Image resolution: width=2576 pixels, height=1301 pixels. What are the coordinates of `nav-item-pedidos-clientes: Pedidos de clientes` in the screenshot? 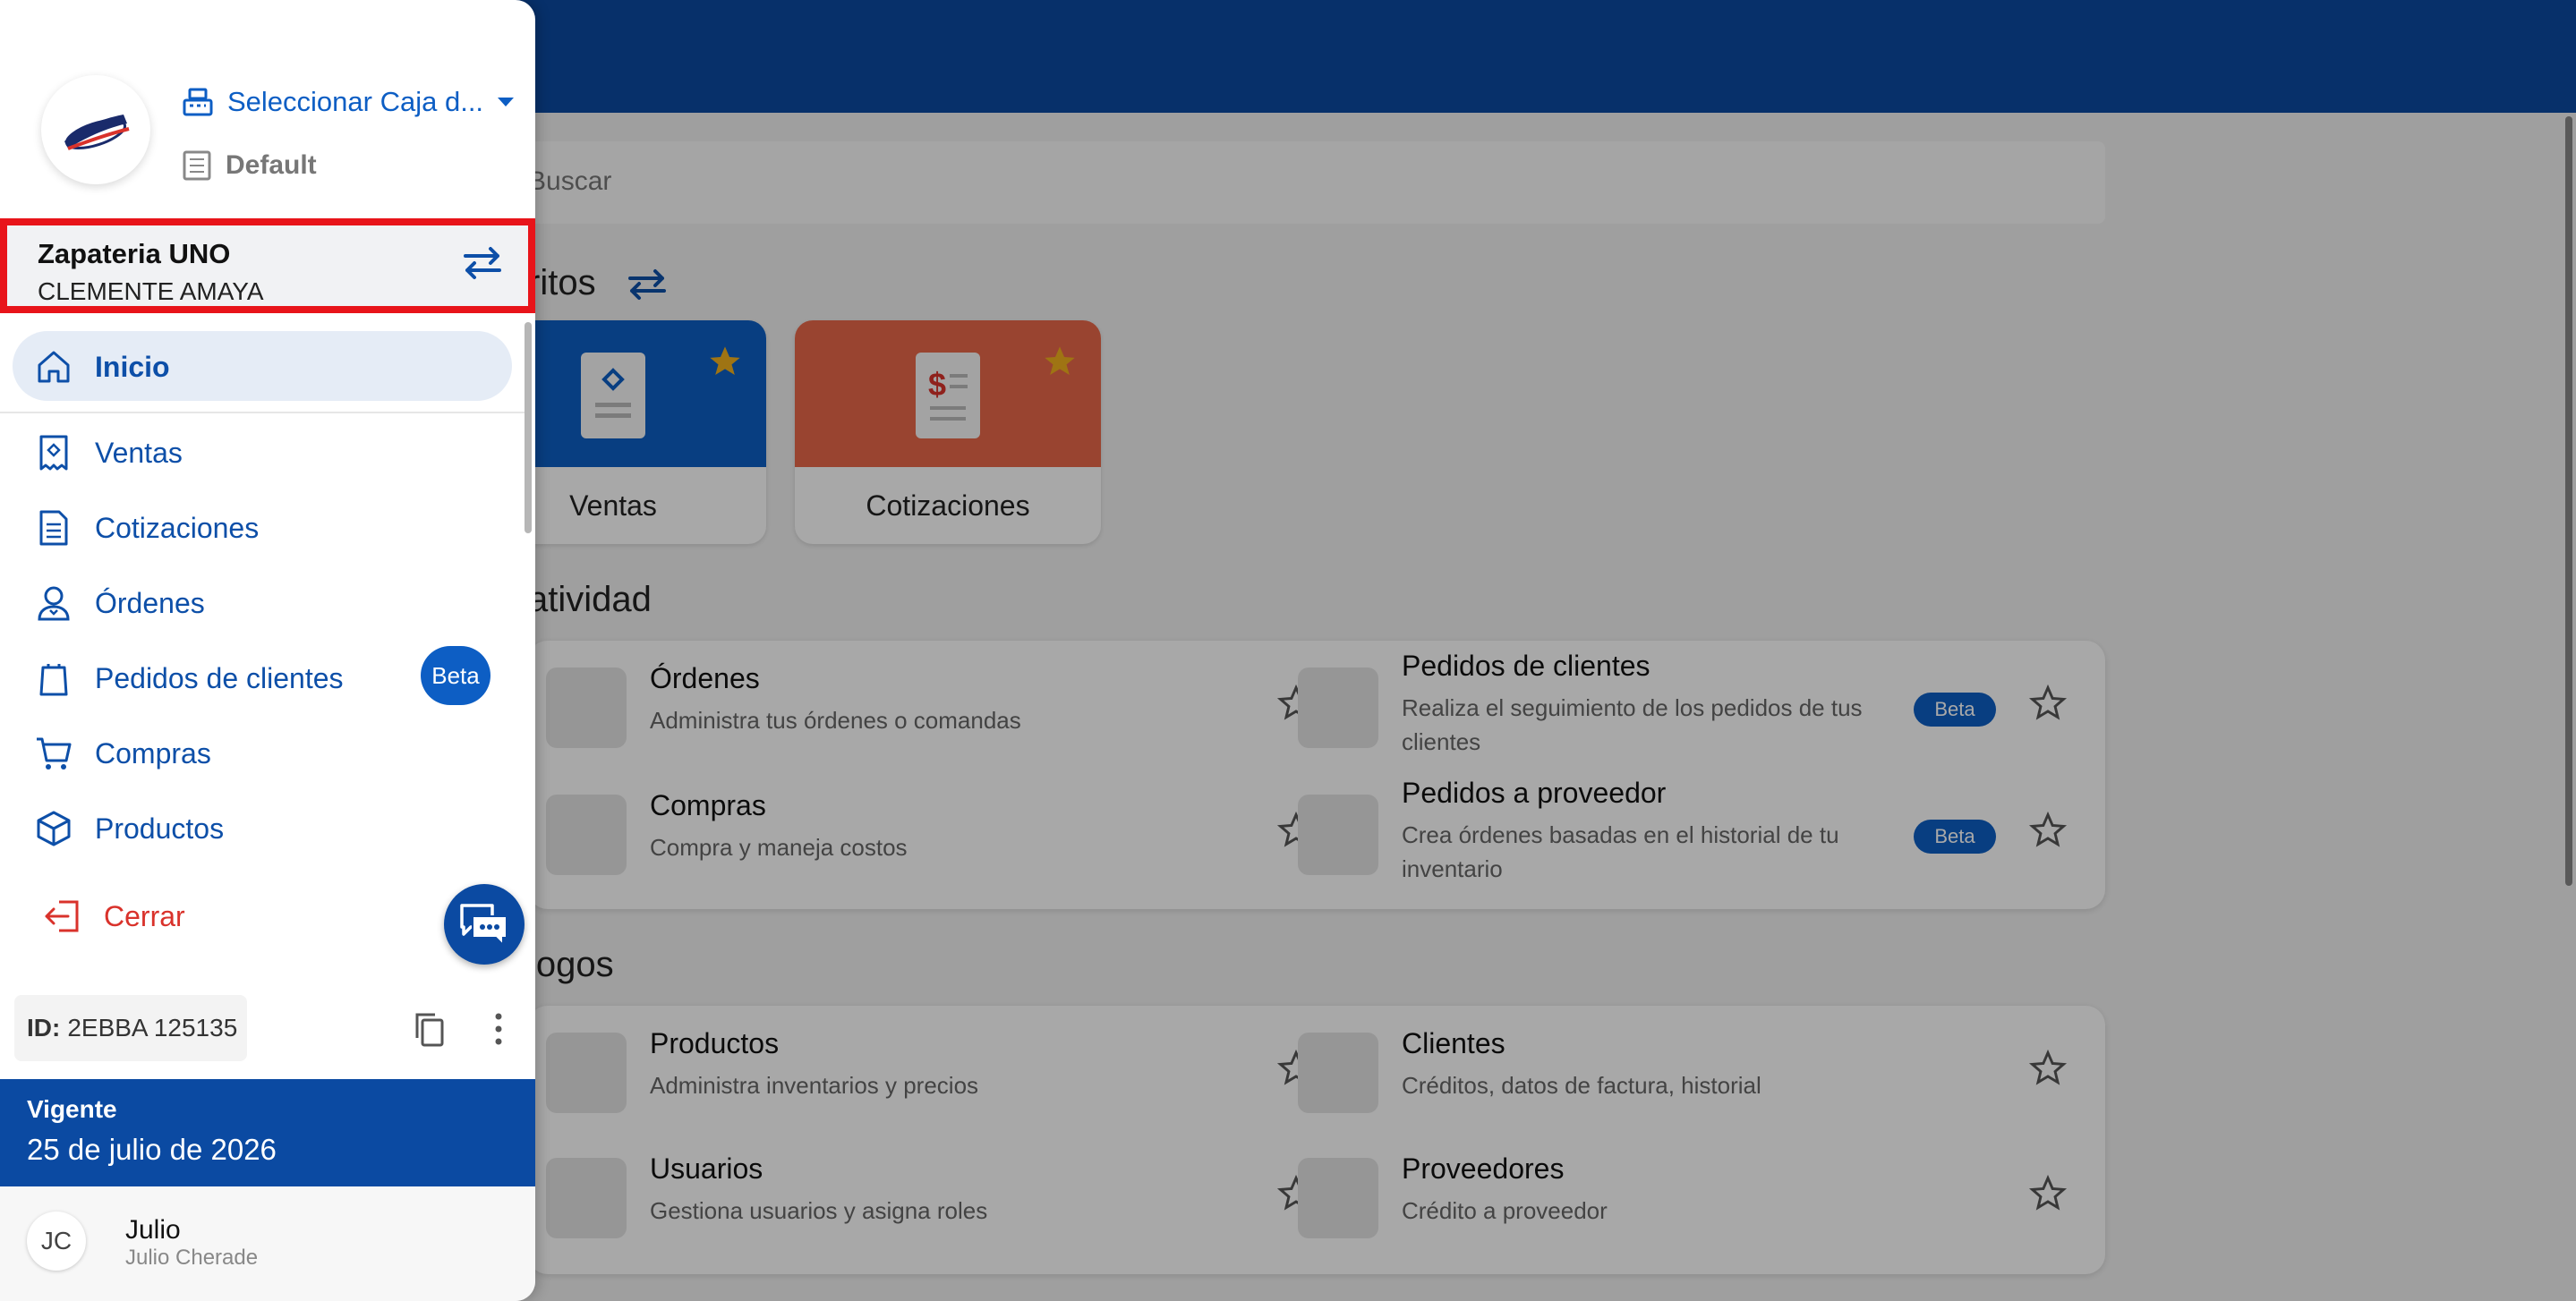 It's located at (189, 678).